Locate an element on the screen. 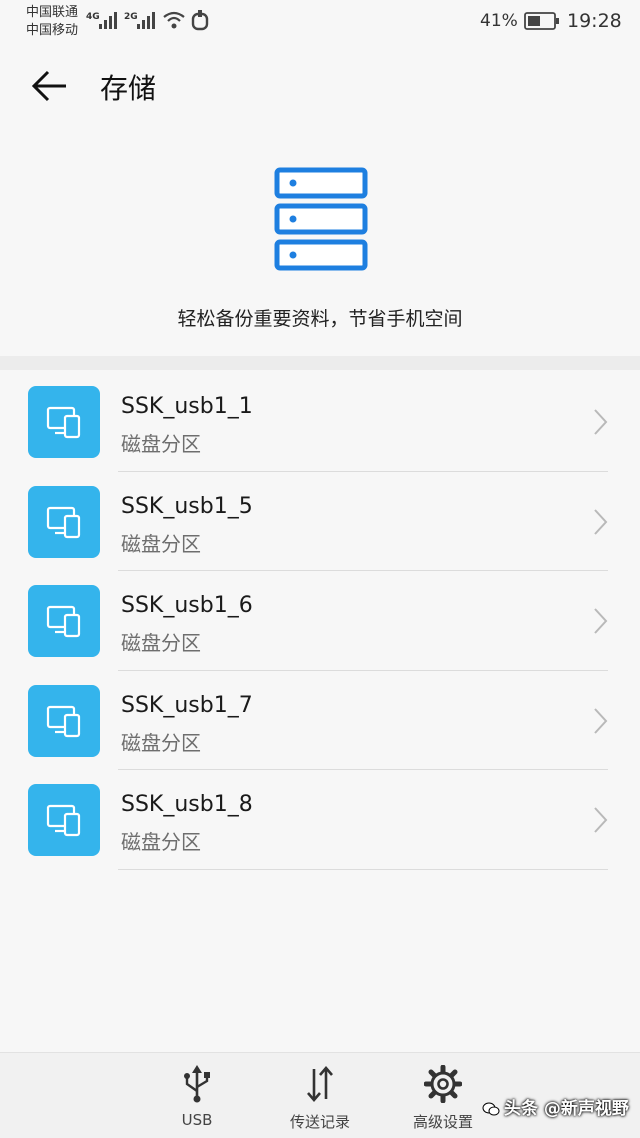 The width and height of the screenshot is (640, 1138). nfc-icon is located at coordinates (200, 20).